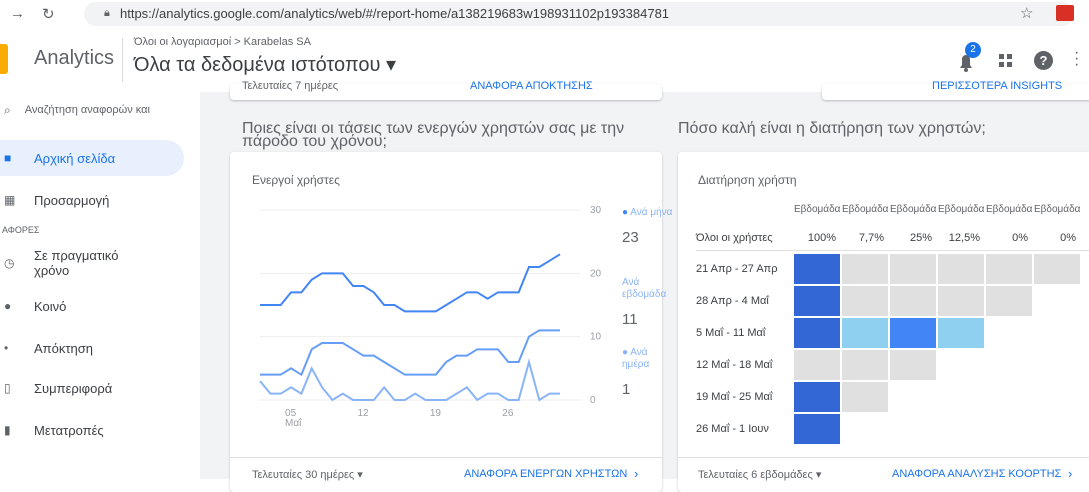 The width and height of the screenshot is (1089, 492). I want to click on help-icon: ?, so click(1043, 60).